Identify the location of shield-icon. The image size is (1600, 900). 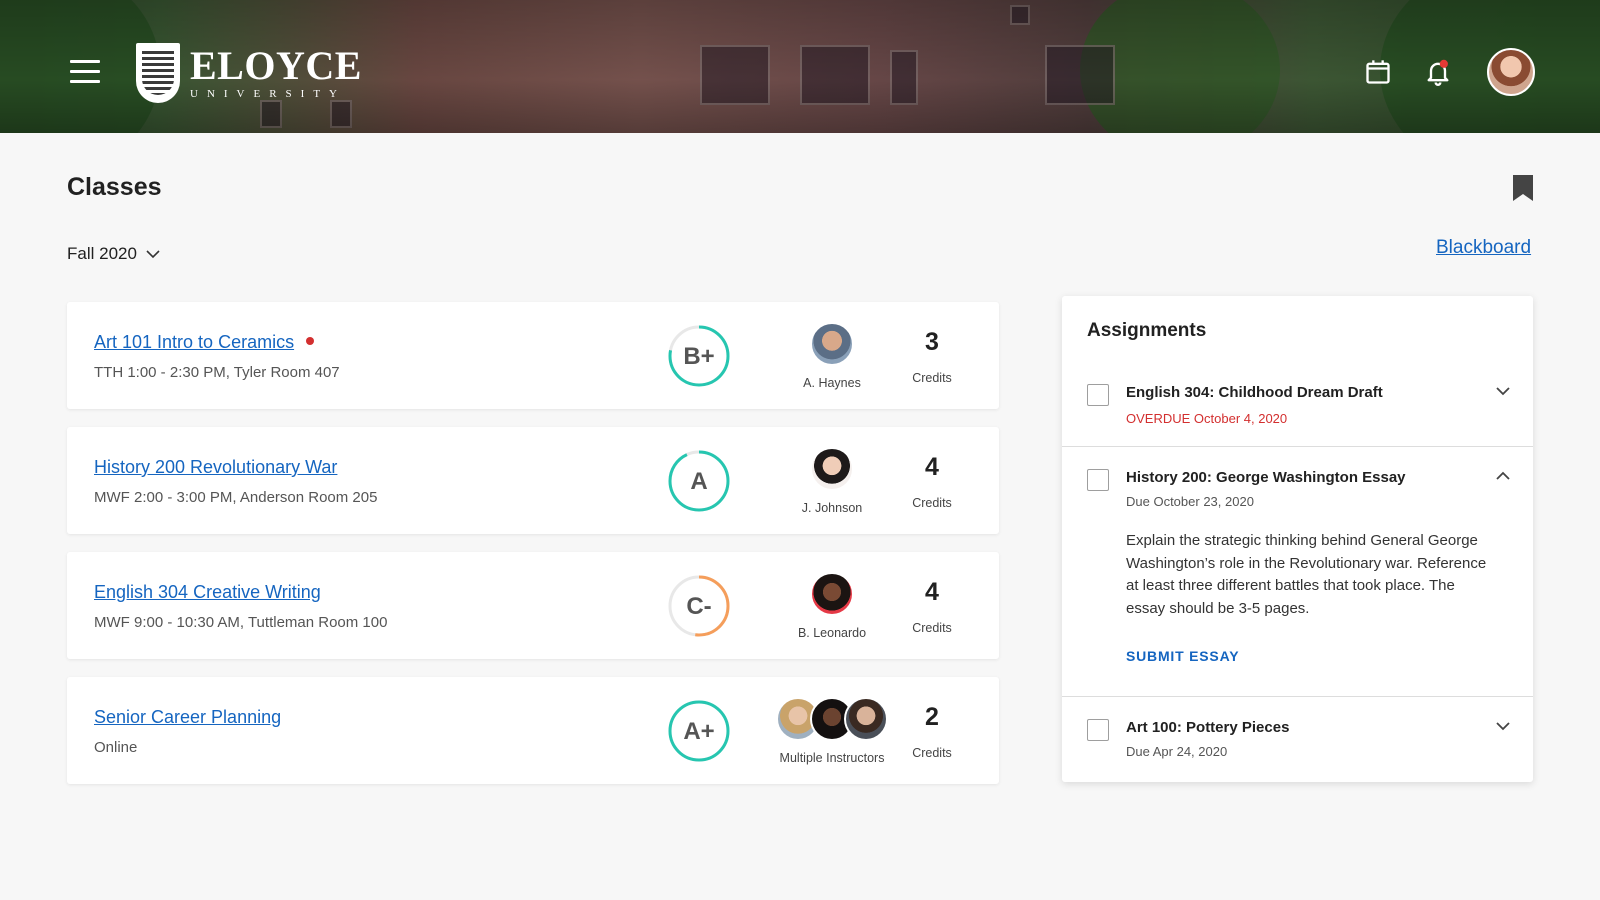
(158, 73).